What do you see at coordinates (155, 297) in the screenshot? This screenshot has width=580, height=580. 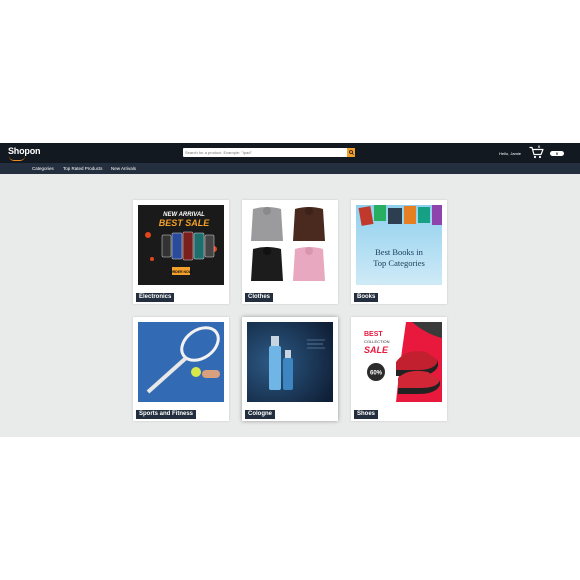 I see `category-label: Electronics` at bounding box center [155, 297].